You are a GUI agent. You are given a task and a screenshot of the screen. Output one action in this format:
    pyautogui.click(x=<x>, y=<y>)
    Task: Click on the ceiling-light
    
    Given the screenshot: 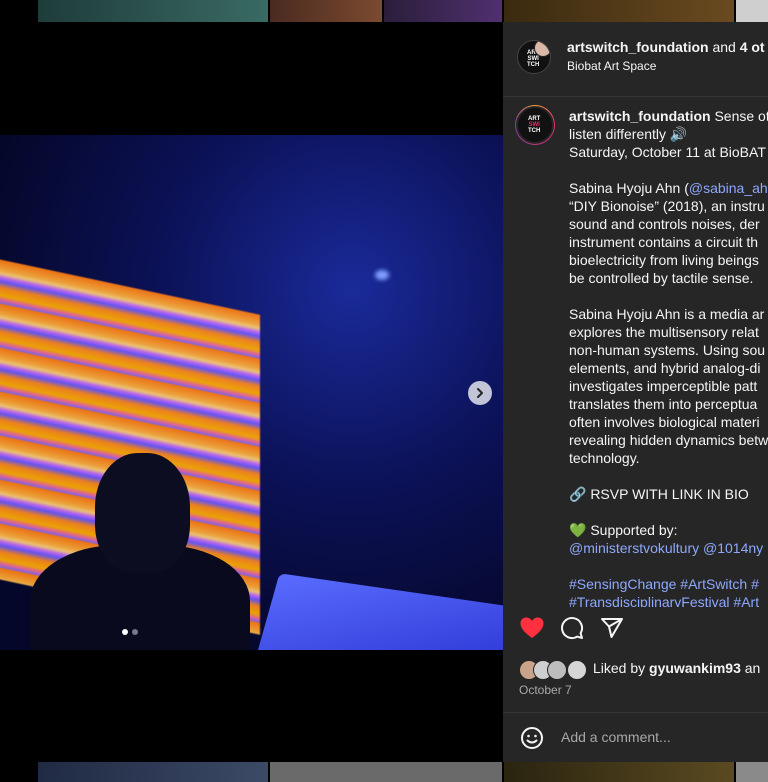 What is the action you would take?
    pyautogui.click(x=382, y=275)
    